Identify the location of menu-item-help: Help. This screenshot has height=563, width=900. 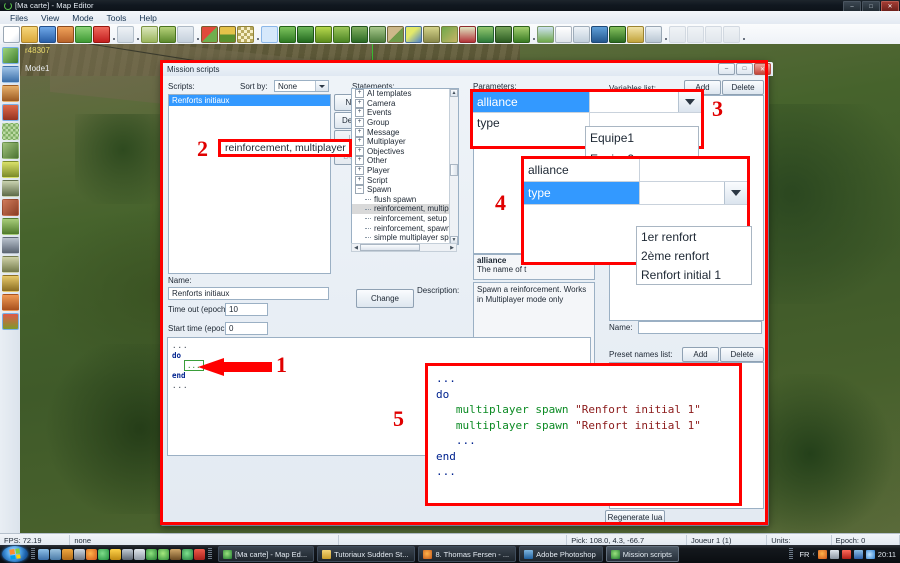
(148, 18).